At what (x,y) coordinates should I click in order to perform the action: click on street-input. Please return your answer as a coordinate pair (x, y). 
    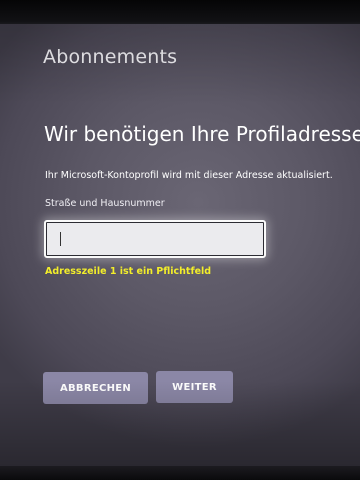
    Looking at the image, I should click on (155, 239).